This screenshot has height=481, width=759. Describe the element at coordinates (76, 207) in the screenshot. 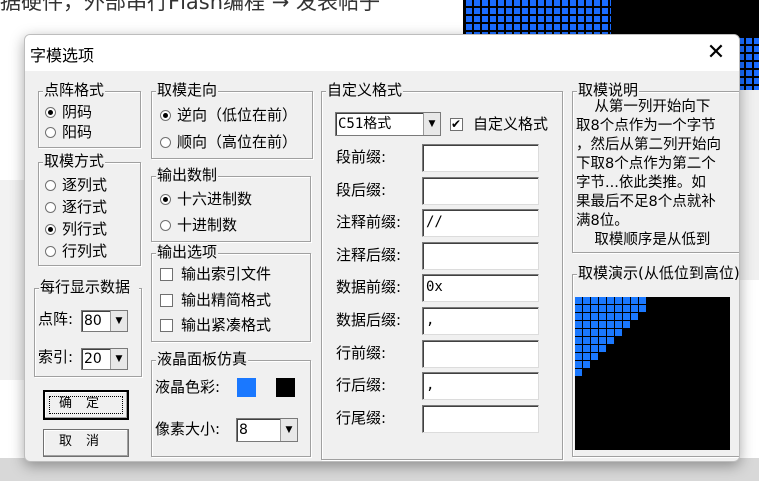

I see `radio-row-wise: 逐行式` at that location.